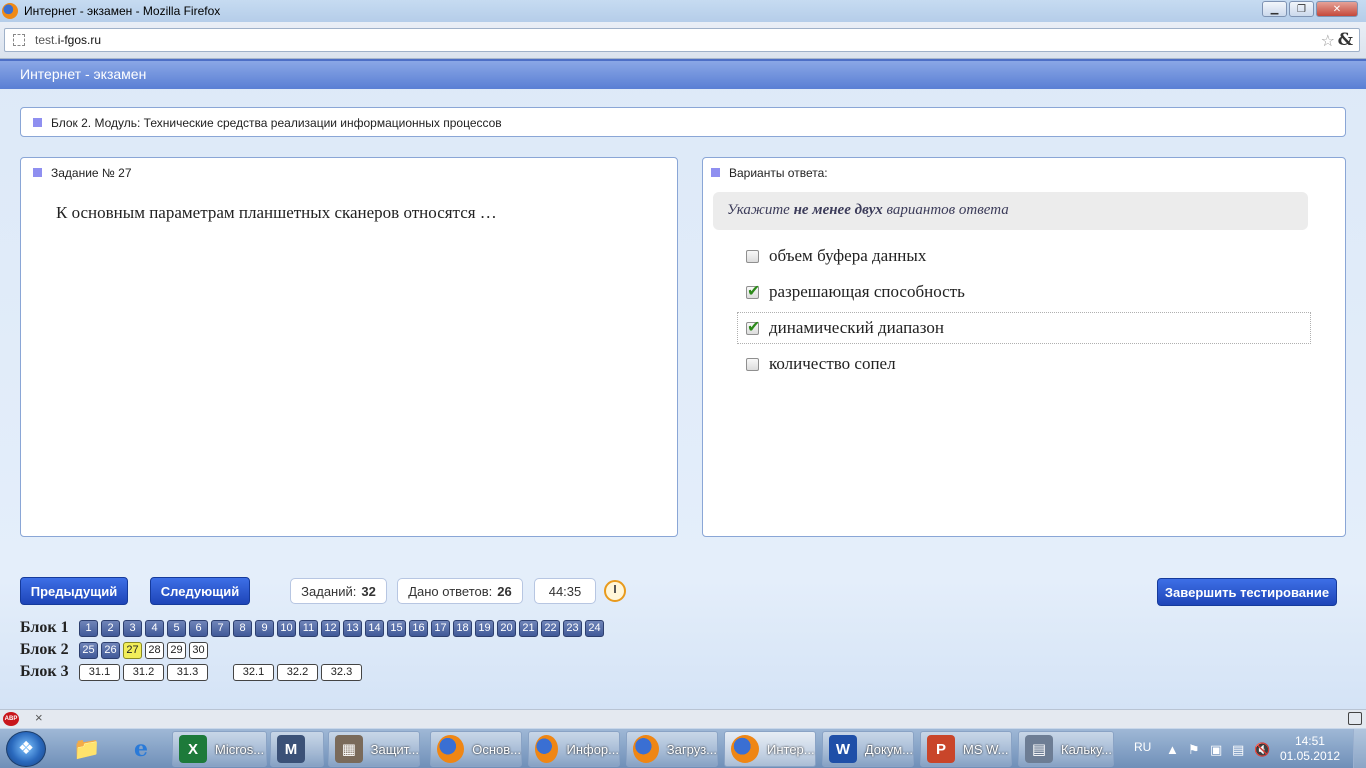  What do you see at coordinates (154, 650) in the screenshot?
I see `question-nav-button: 28` at bounding box center [154, 650].